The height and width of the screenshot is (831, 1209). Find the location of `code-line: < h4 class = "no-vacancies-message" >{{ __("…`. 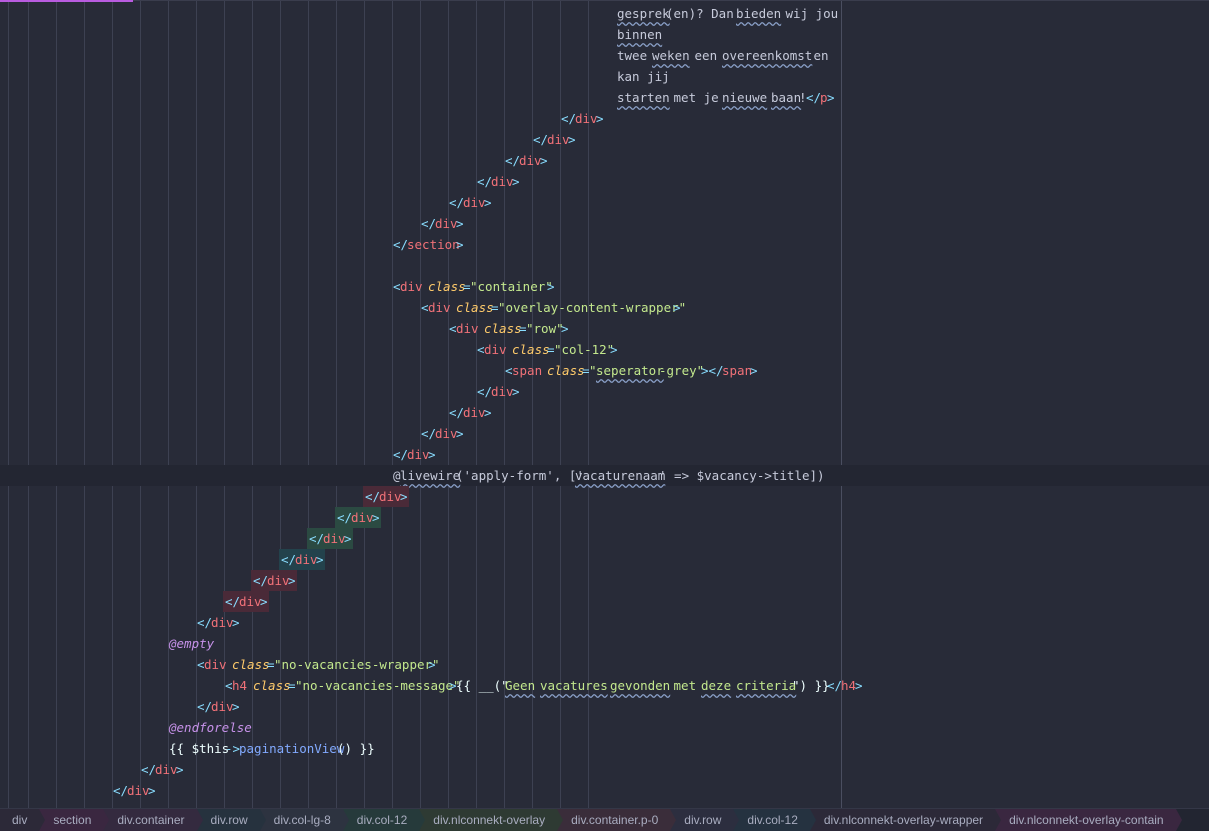

code-line: < h4 class = "no-vacancies-message" >{{ __("… is located at coordinates (604, 685).